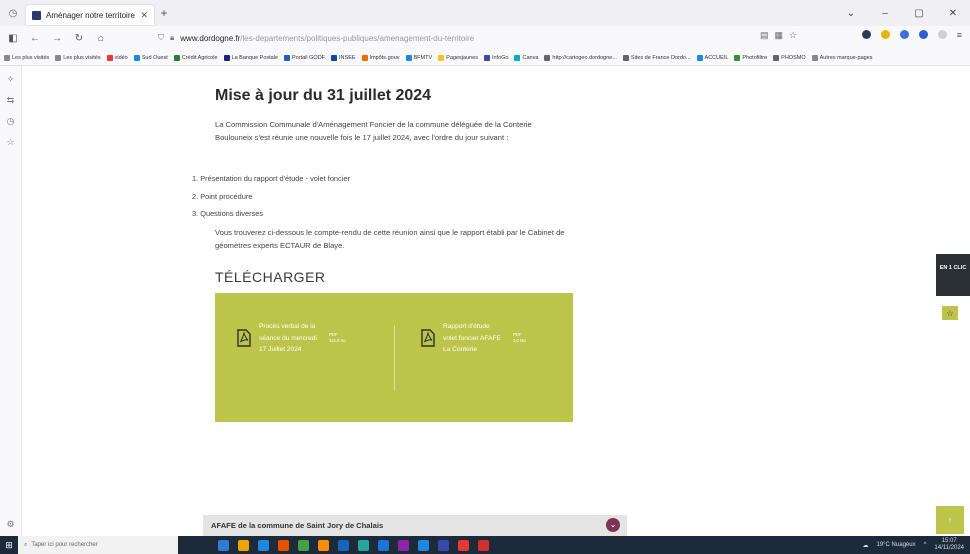 This screenshot has height=554, width=970. What do you see at coordinates (942, 34) in the screenshot?
I see `extensions-icon` at bounding box center [942, 34].